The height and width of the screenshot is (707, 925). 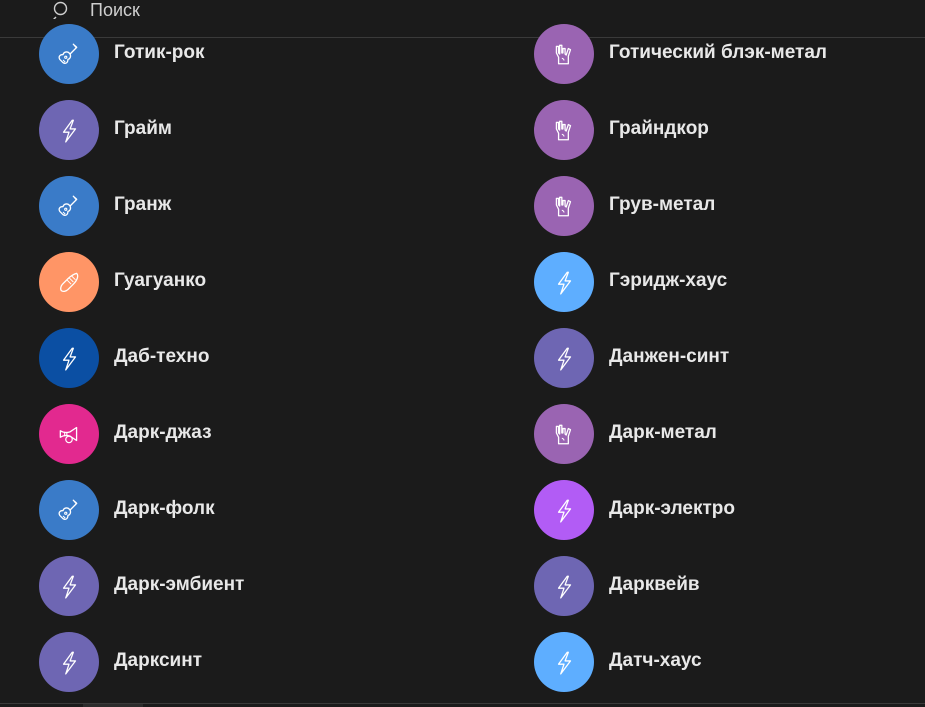 I want to click on search-icon, so click(x=60, y=10).